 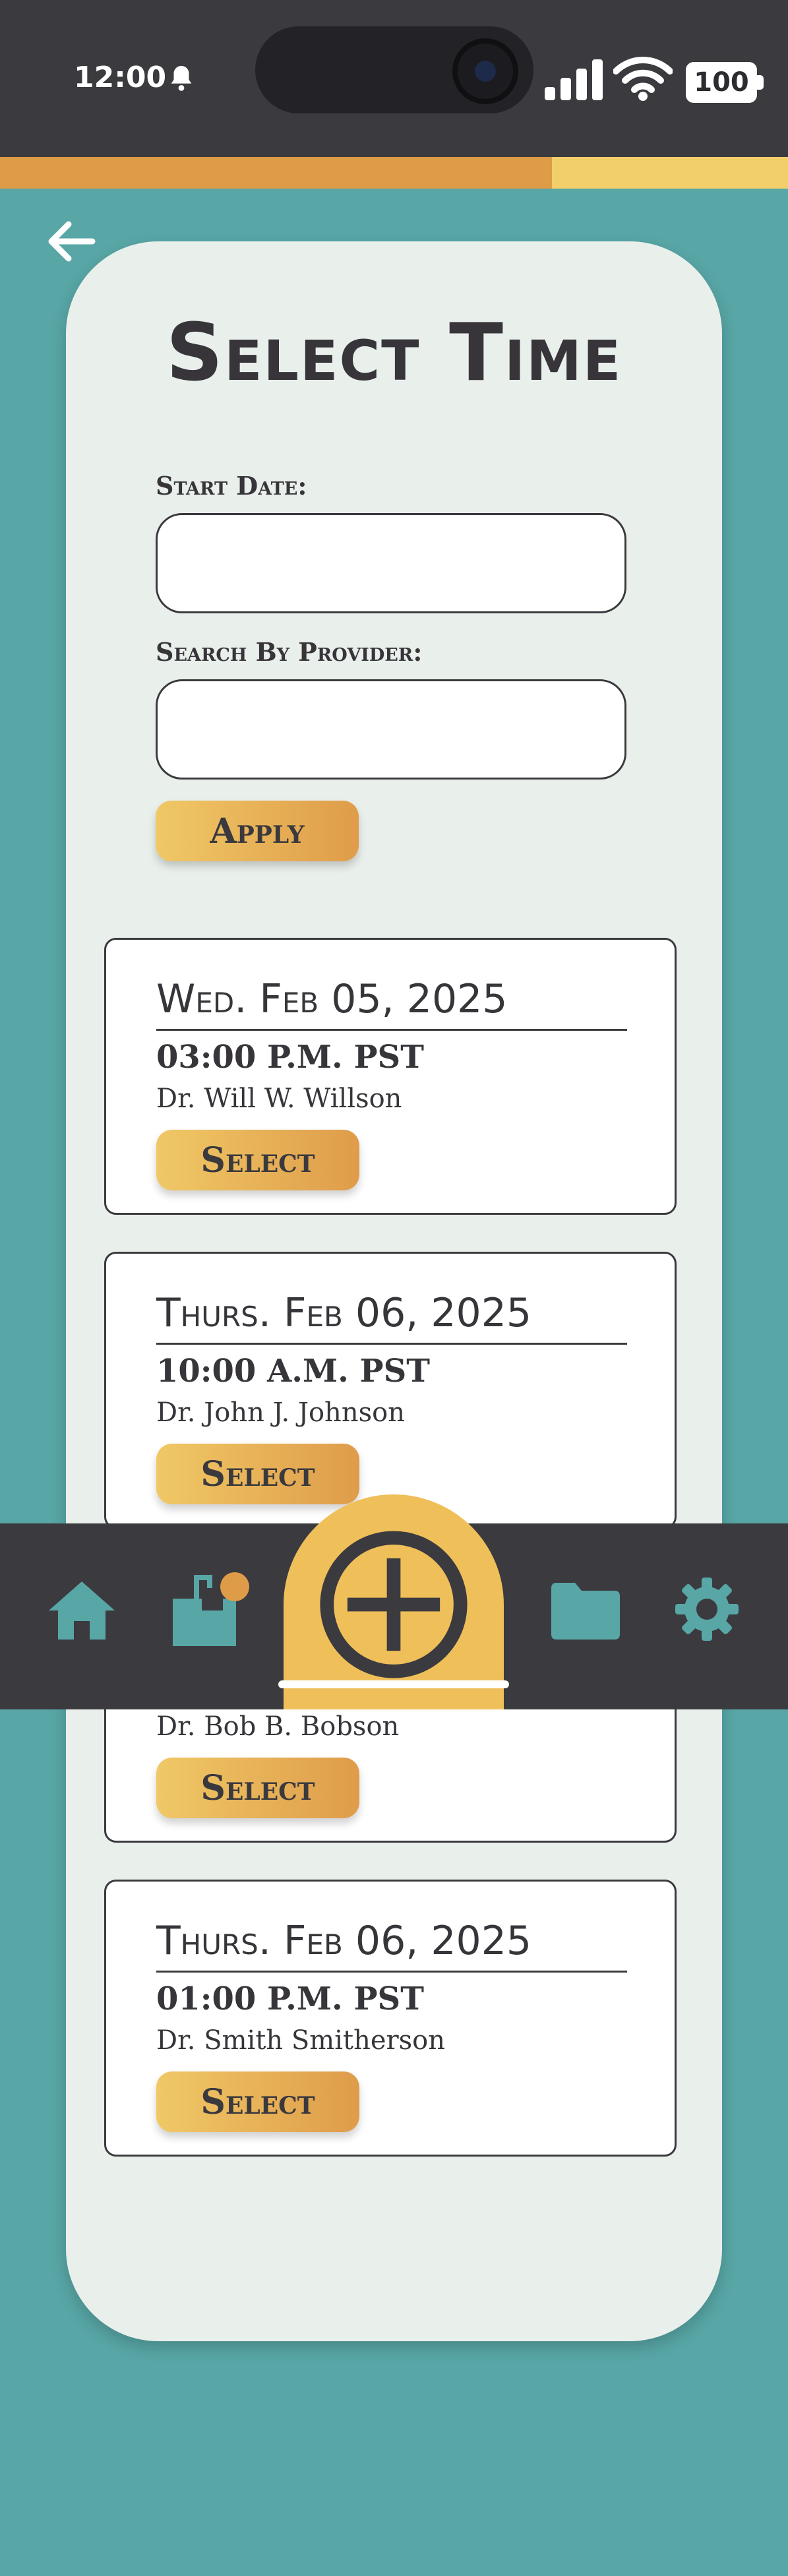 I want to click on progress-bar, so click(x=394, y=173).